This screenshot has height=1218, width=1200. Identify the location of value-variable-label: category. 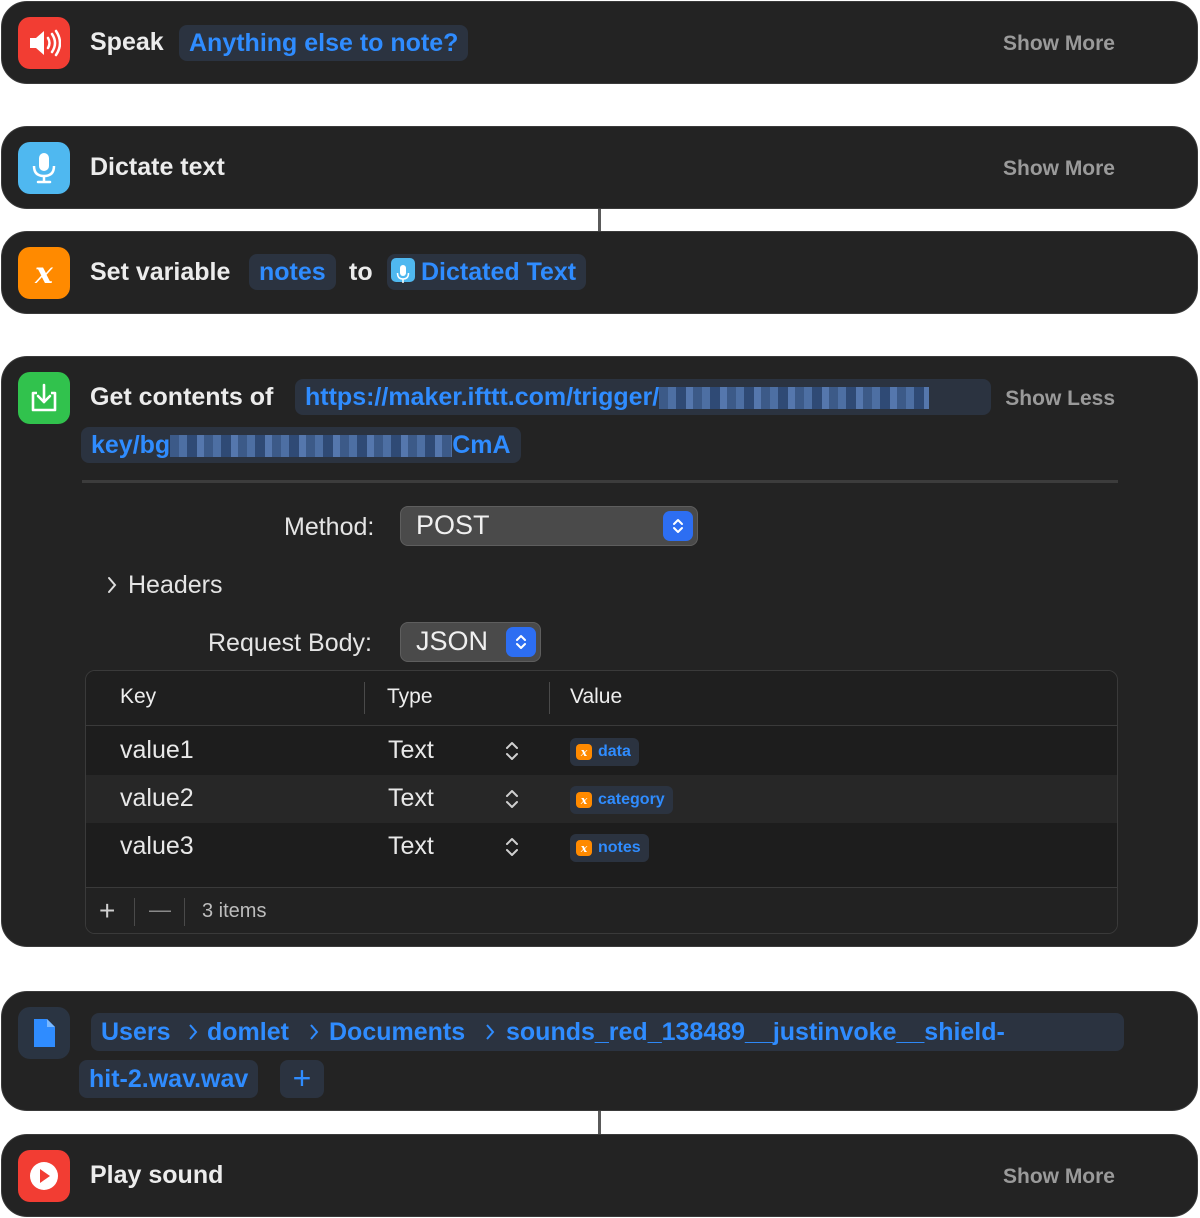
(631, 799).